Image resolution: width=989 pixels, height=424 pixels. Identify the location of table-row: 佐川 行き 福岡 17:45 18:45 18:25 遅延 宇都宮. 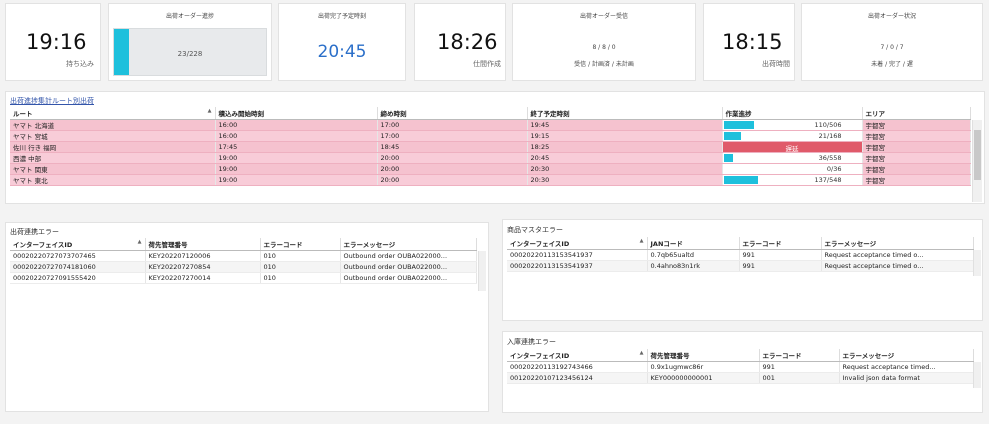
(490, 147).